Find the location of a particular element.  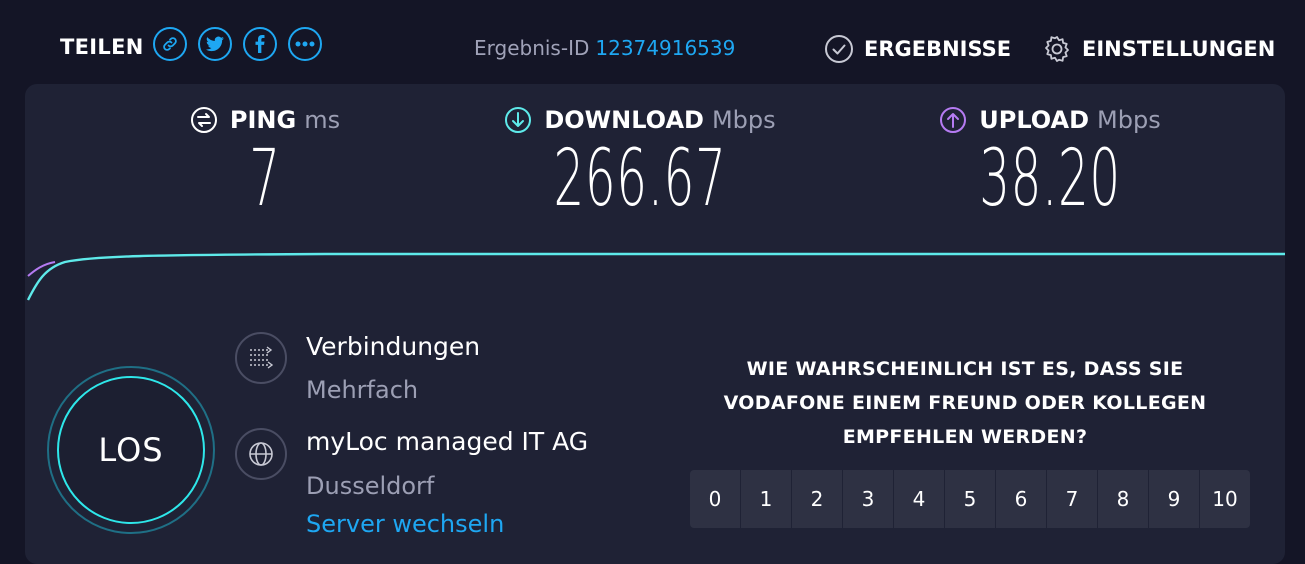

ping-icon is located at coordinates (203, 120).